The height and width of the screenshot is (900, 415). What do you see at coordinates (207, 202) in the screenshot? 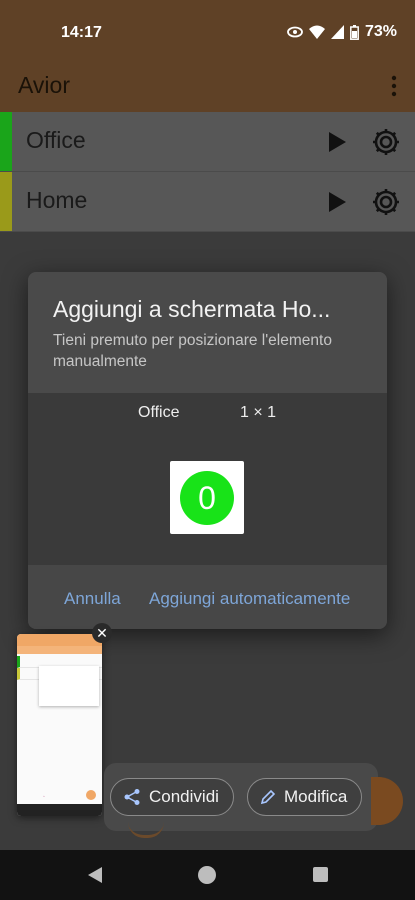
I see `list-item-home: Home` at bounding box center [207, 202].